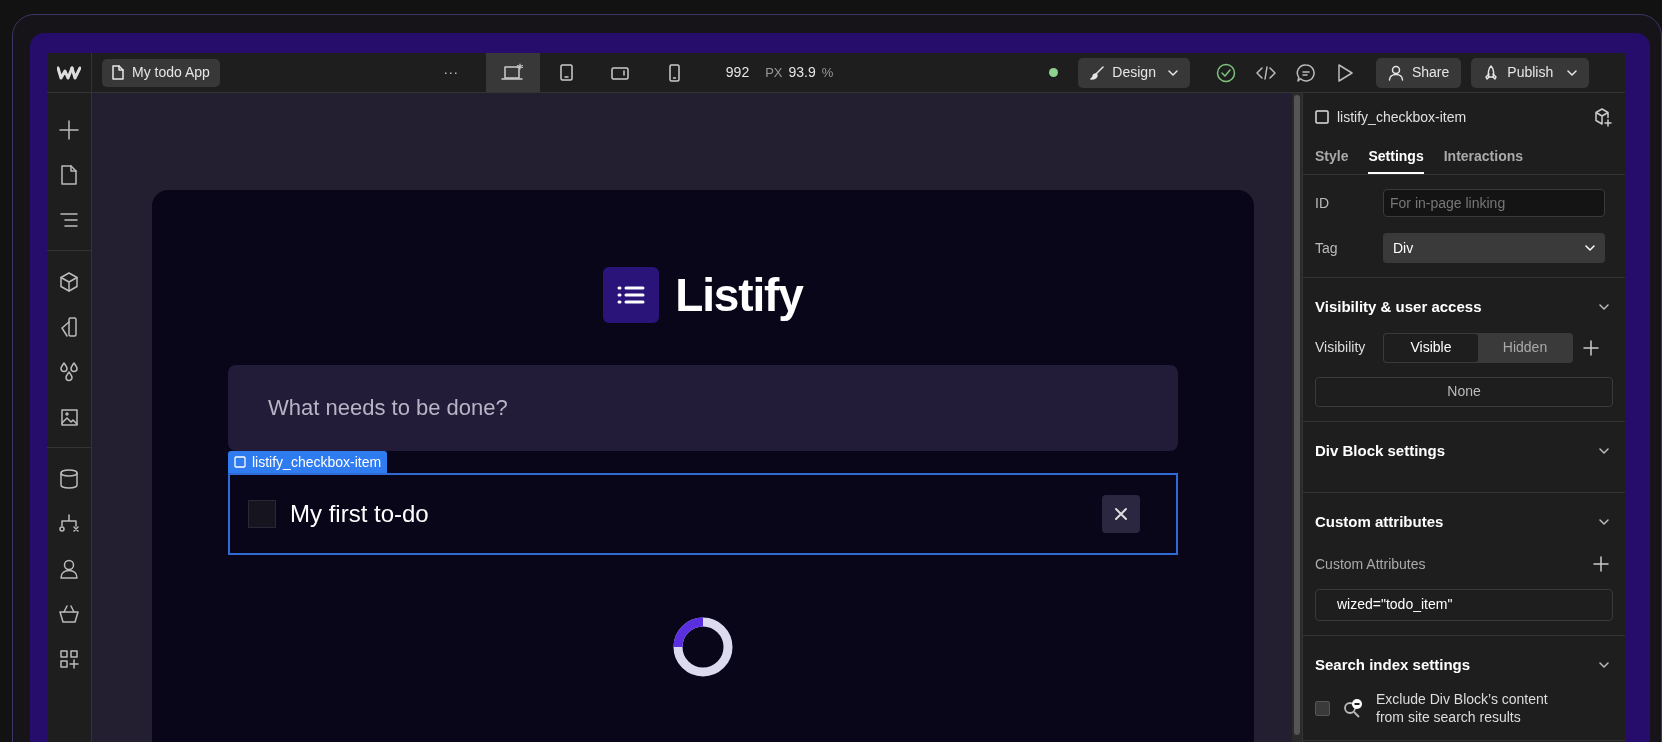 The height and width of the screenshot is (742, 1662). What do you see at coordinates (827, 72) in the screenshot?
I see `unit-label: %` at bounding box center [827, 72].